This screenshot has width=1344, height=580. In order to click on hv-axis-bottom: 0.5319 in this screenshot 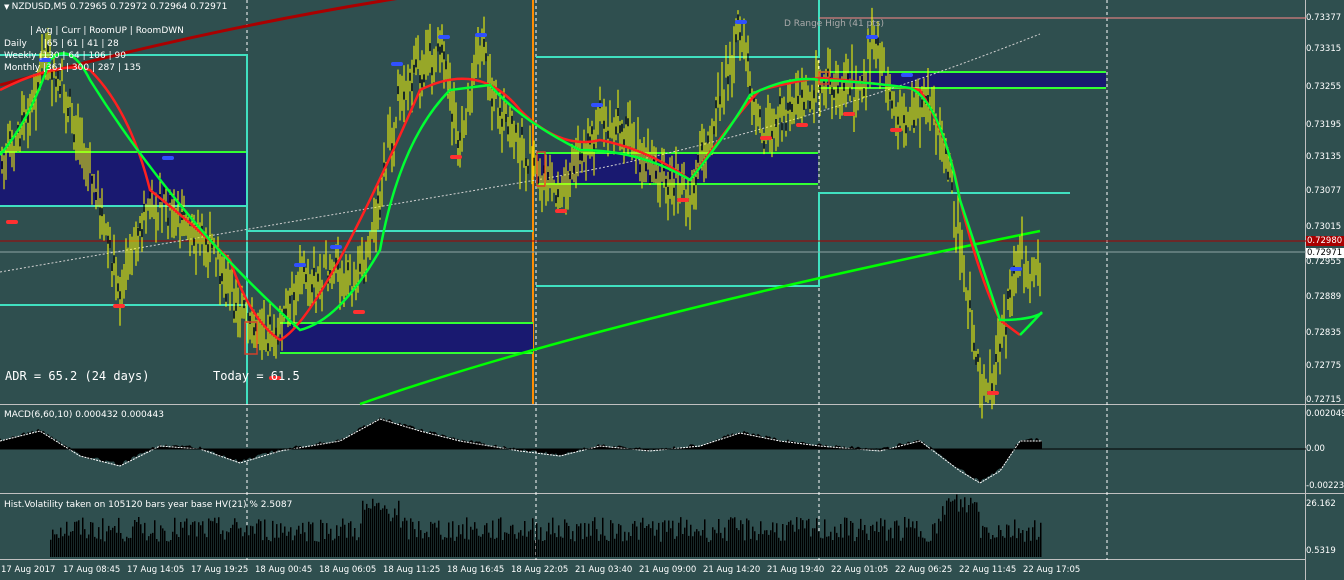, I will do `click(1321, 551)`.